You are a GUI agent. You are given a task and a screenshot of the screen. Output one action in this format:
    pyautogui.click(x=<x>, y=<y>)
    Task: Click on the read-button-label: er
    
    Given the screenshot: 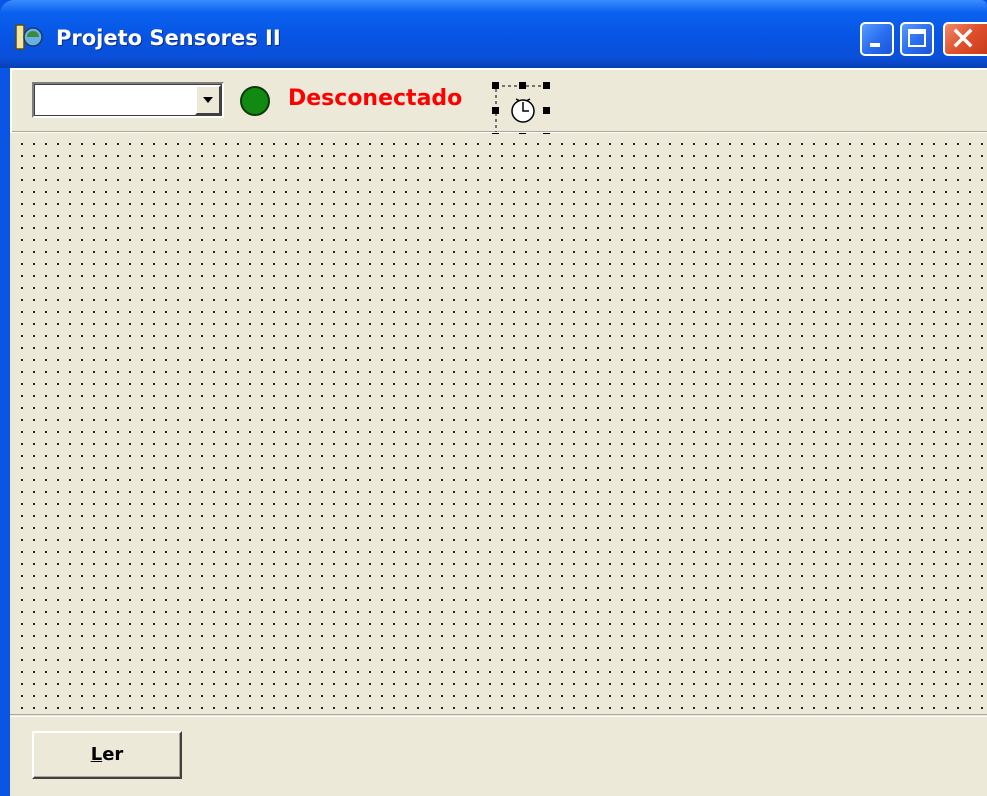 What is the action you would take?
    pyautogui.click(x=113, y=754)
    